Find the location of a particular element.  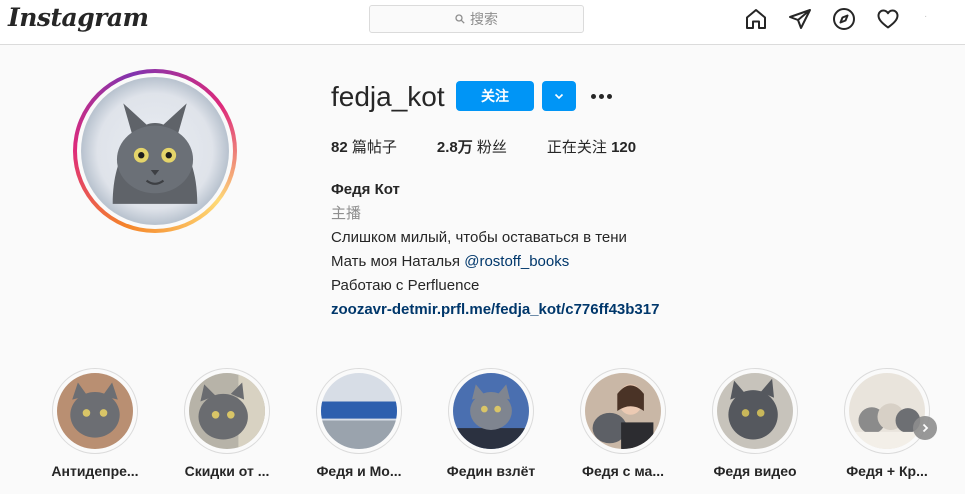

bio-mention-link: @rostoff_books is located at coordinates (516, 261).